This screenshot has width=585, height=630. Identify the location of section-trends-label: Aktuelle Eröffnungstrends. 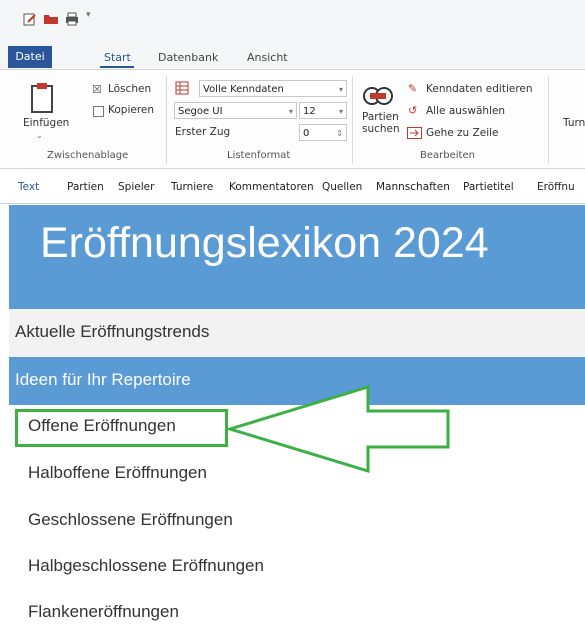
(112, 332).